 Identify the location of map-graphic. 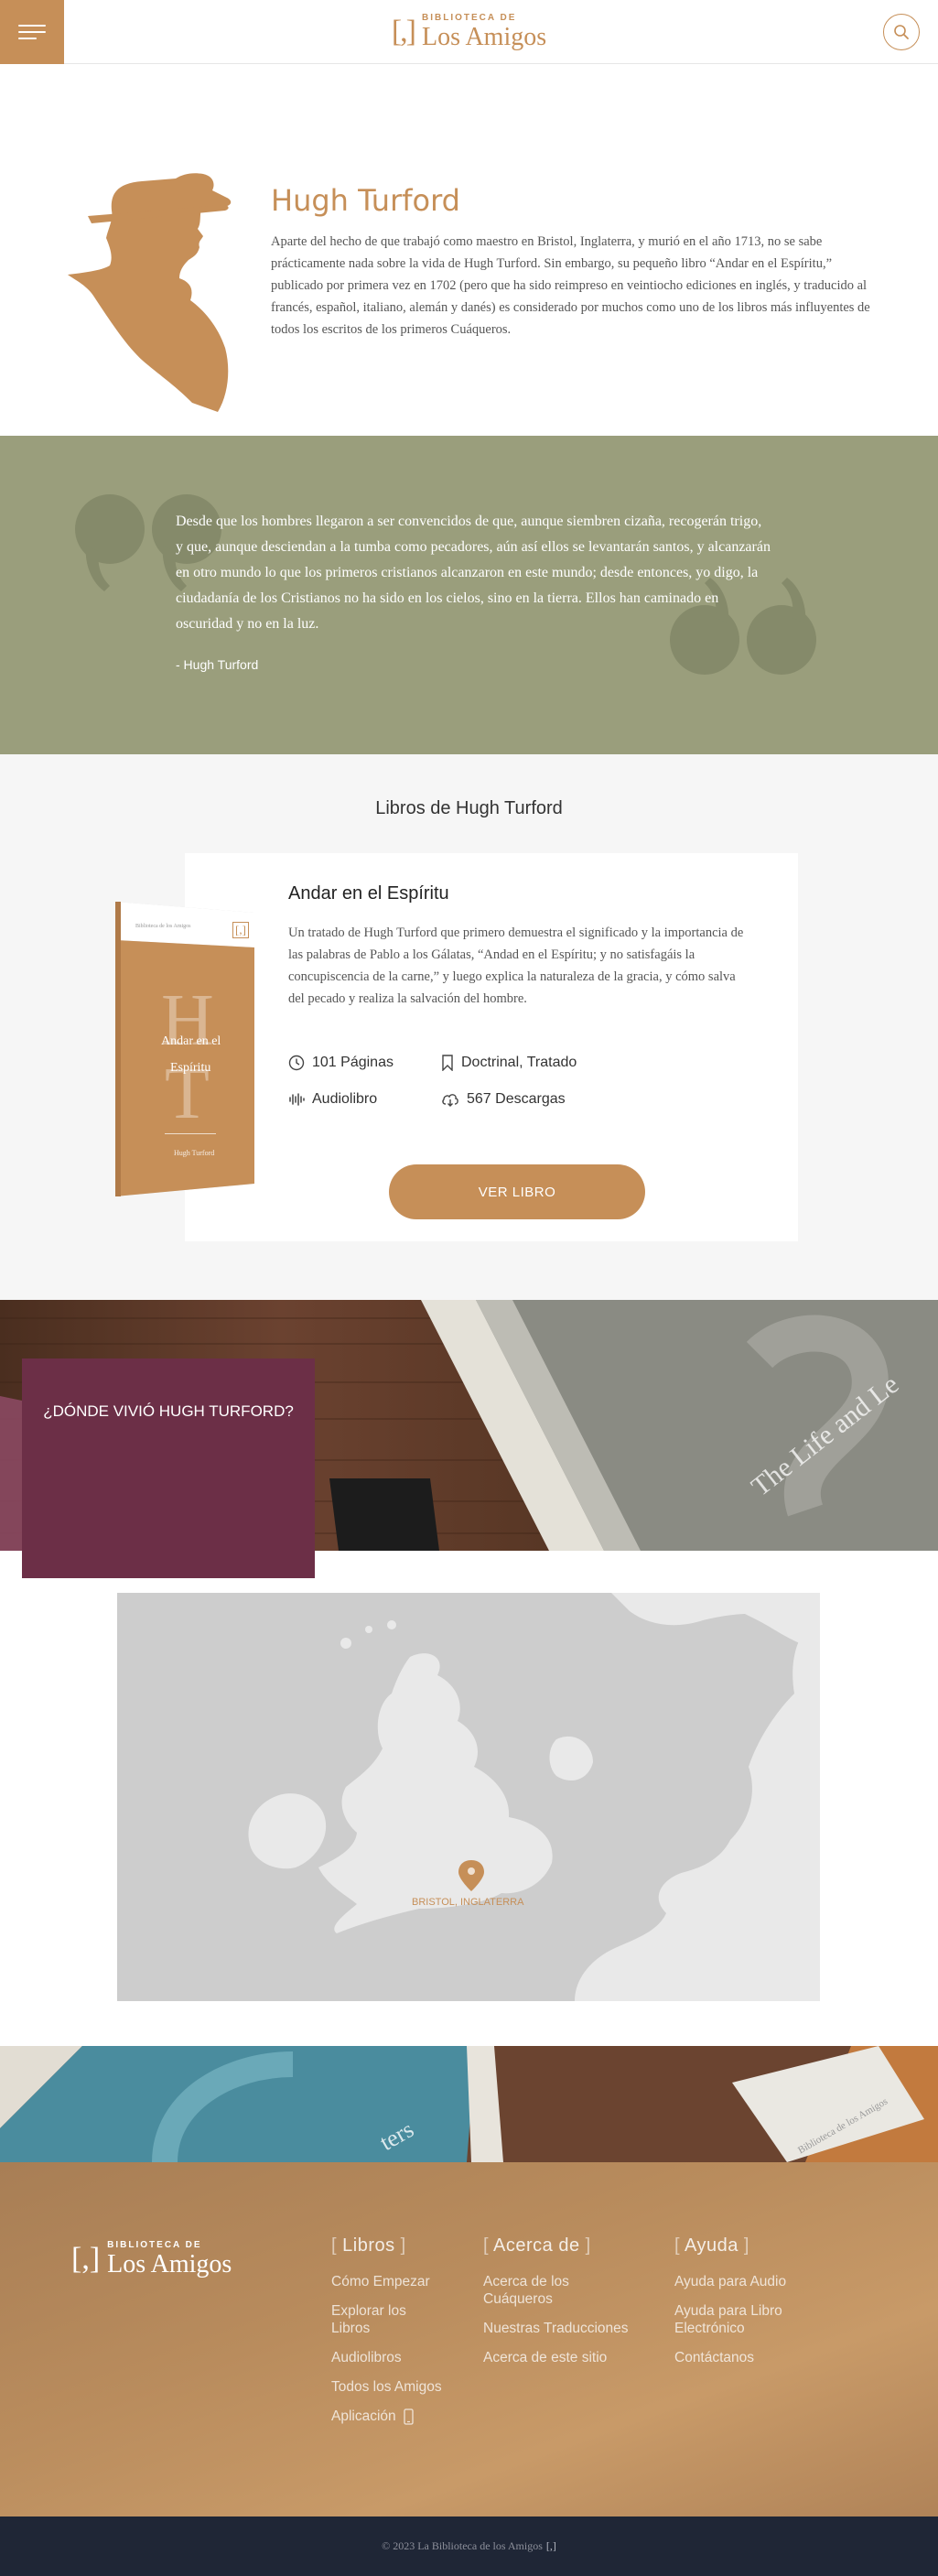
(469, 1797).